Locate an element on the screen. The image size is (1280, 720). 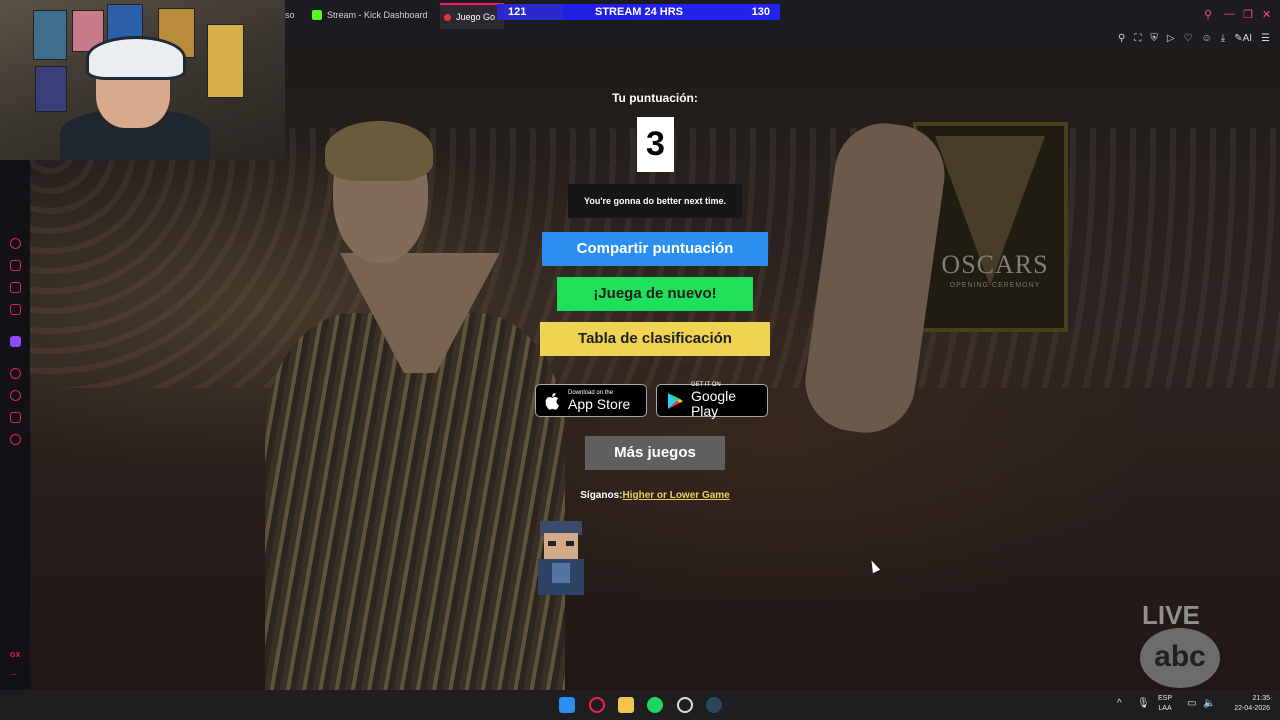
tab-partial: so is located at coordinates (295, 15).